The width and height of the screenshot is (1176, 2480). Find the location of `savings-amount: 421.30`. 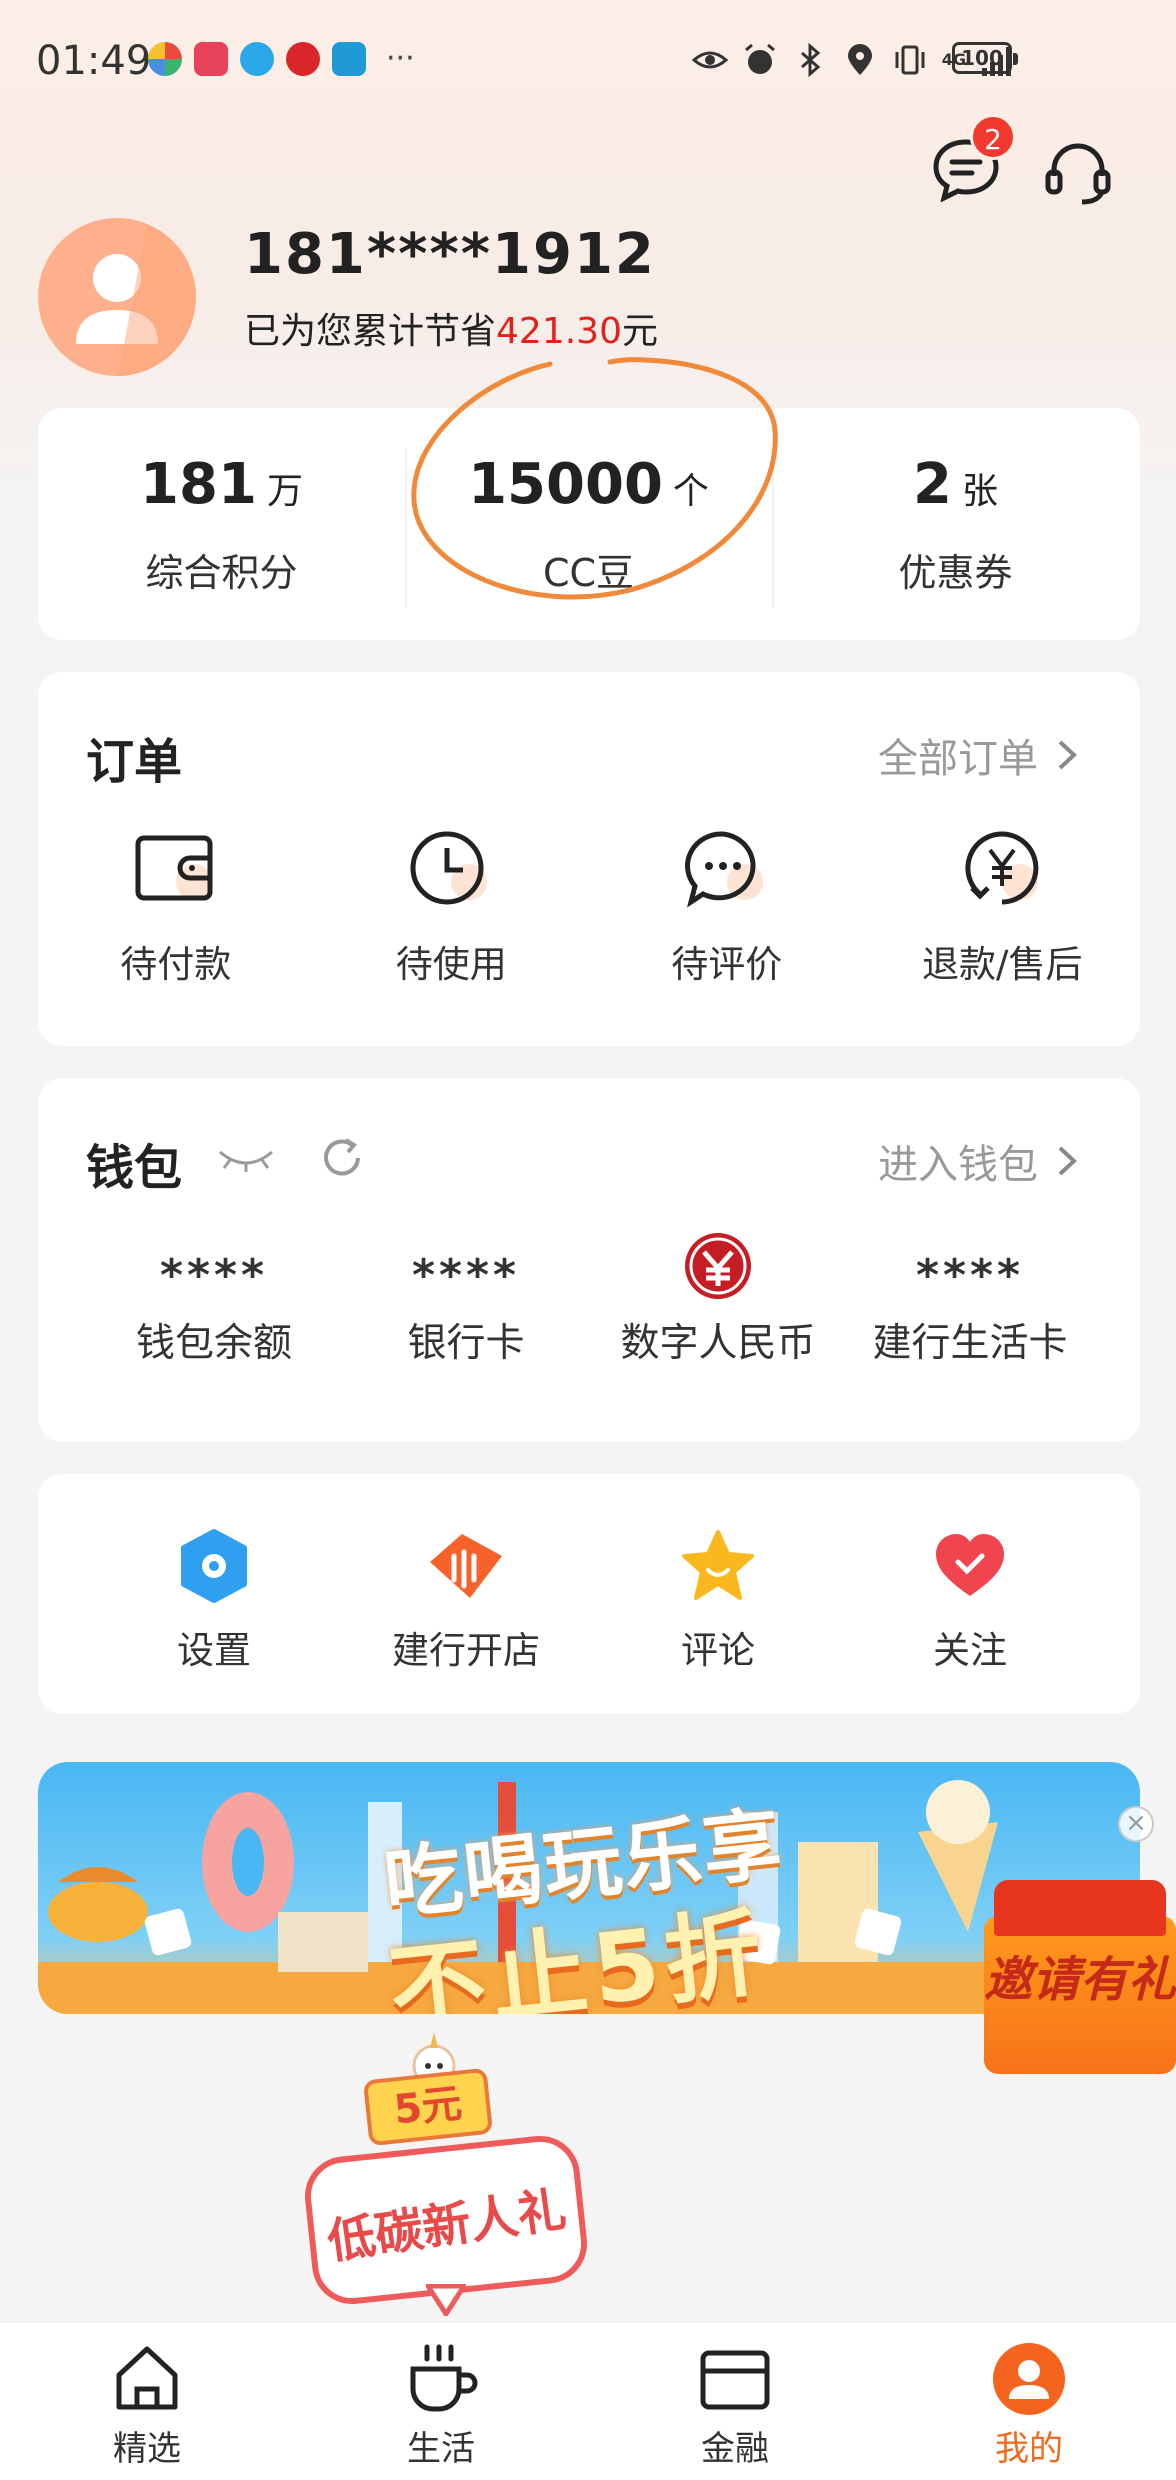

savings-amount: 421.30 is located at coordinates (559, 331).